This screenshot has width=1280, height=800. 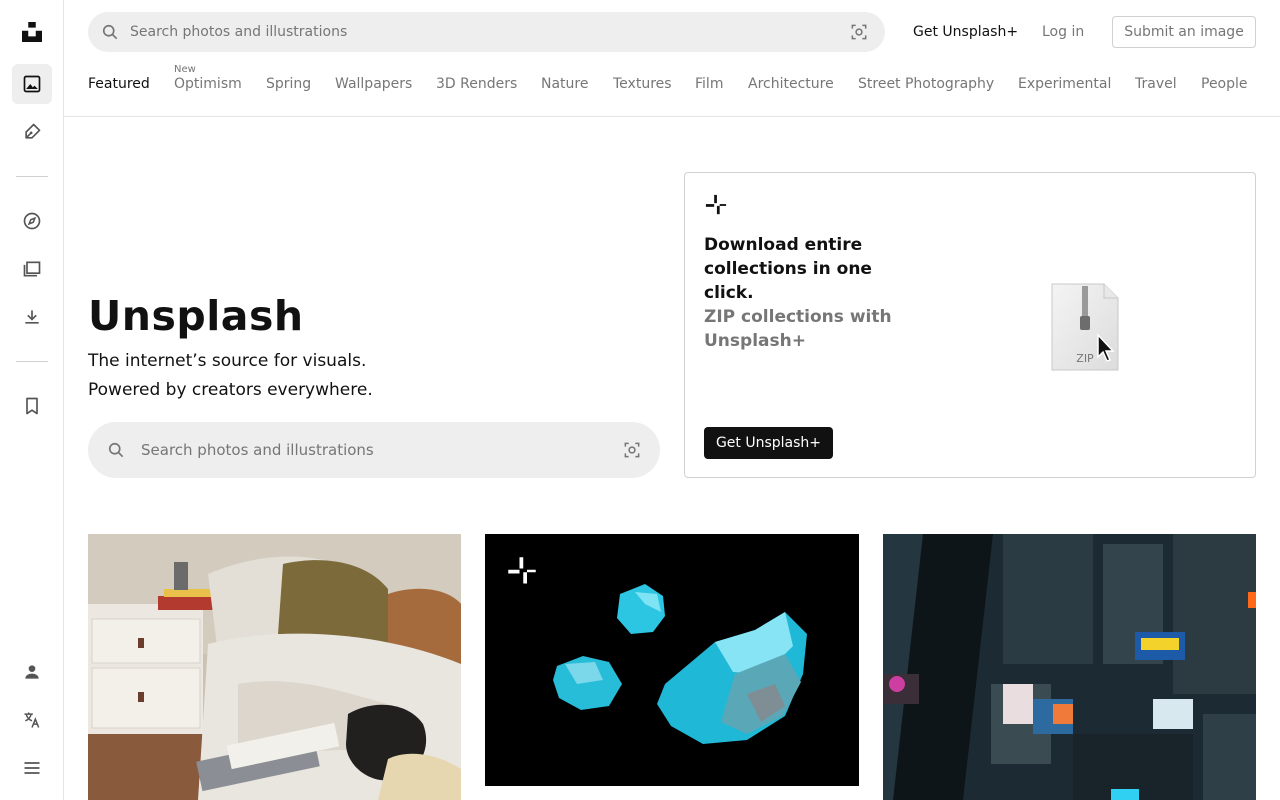 I want to click on tab-label: 3D Renders, so click(x=477, y=84).